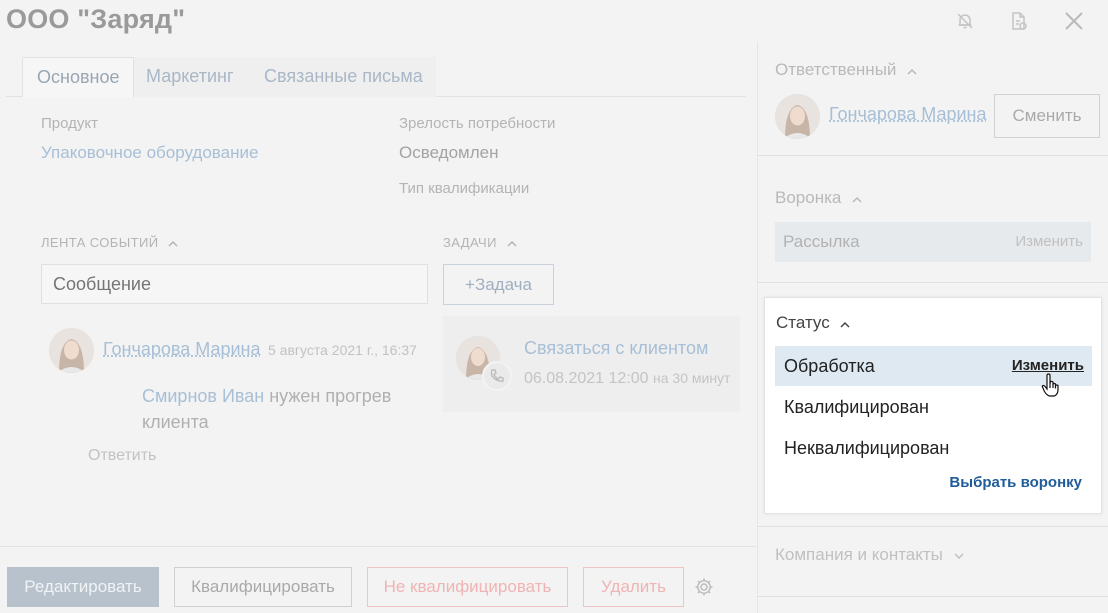 The image size is (1108, 613). What do you see at coordinates (965, 21) in the screenshot?
I see `bell-off-icon` at bounding box center [965, 21].